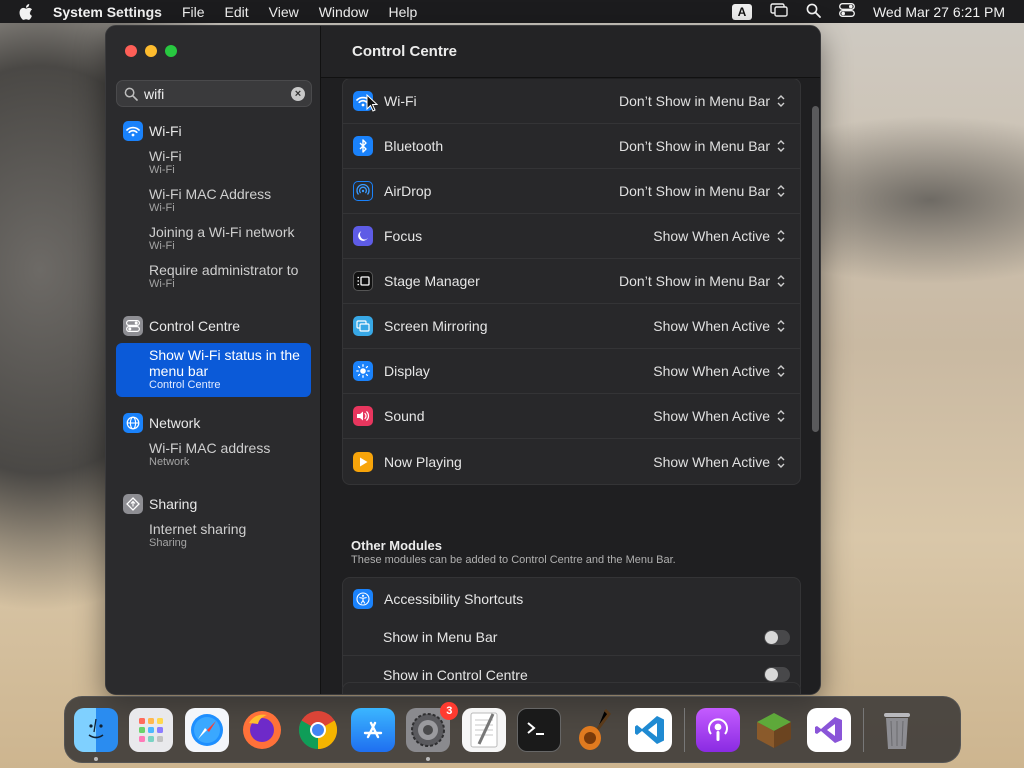  I want to click on podcasts-icon, so click(718, 729).